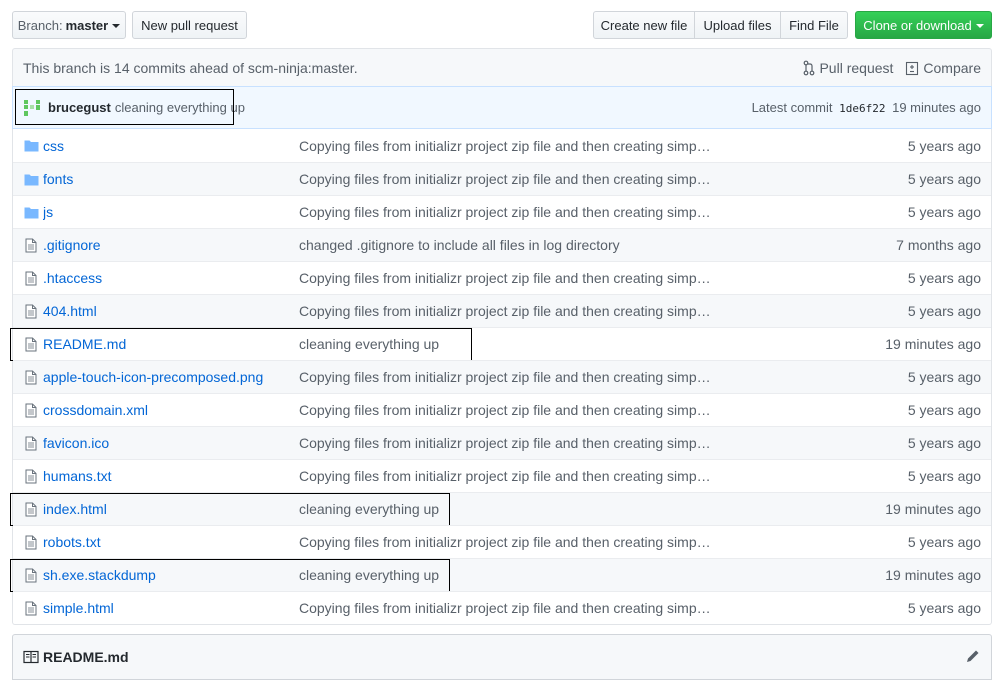 This screenshot has height=680, width=1001. I want to click on new-pull-request-button: New pull request, so click(189, 25).